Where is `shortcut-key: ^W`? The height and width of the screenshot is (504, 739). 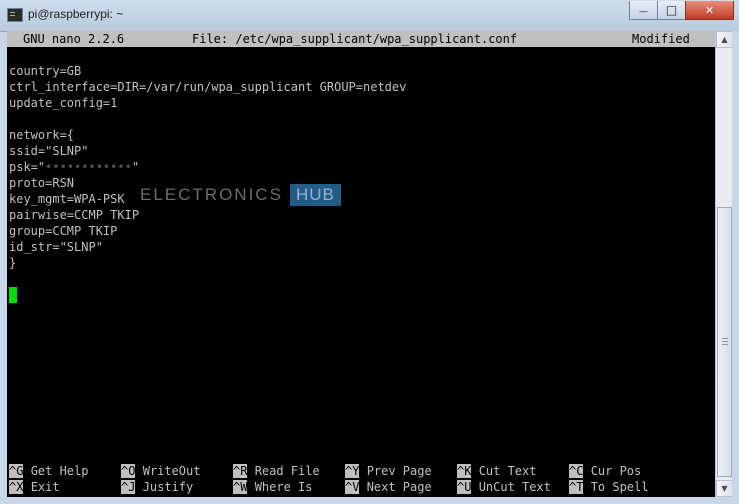
shortcut-key: ^W is located at coordinates (240, 487).